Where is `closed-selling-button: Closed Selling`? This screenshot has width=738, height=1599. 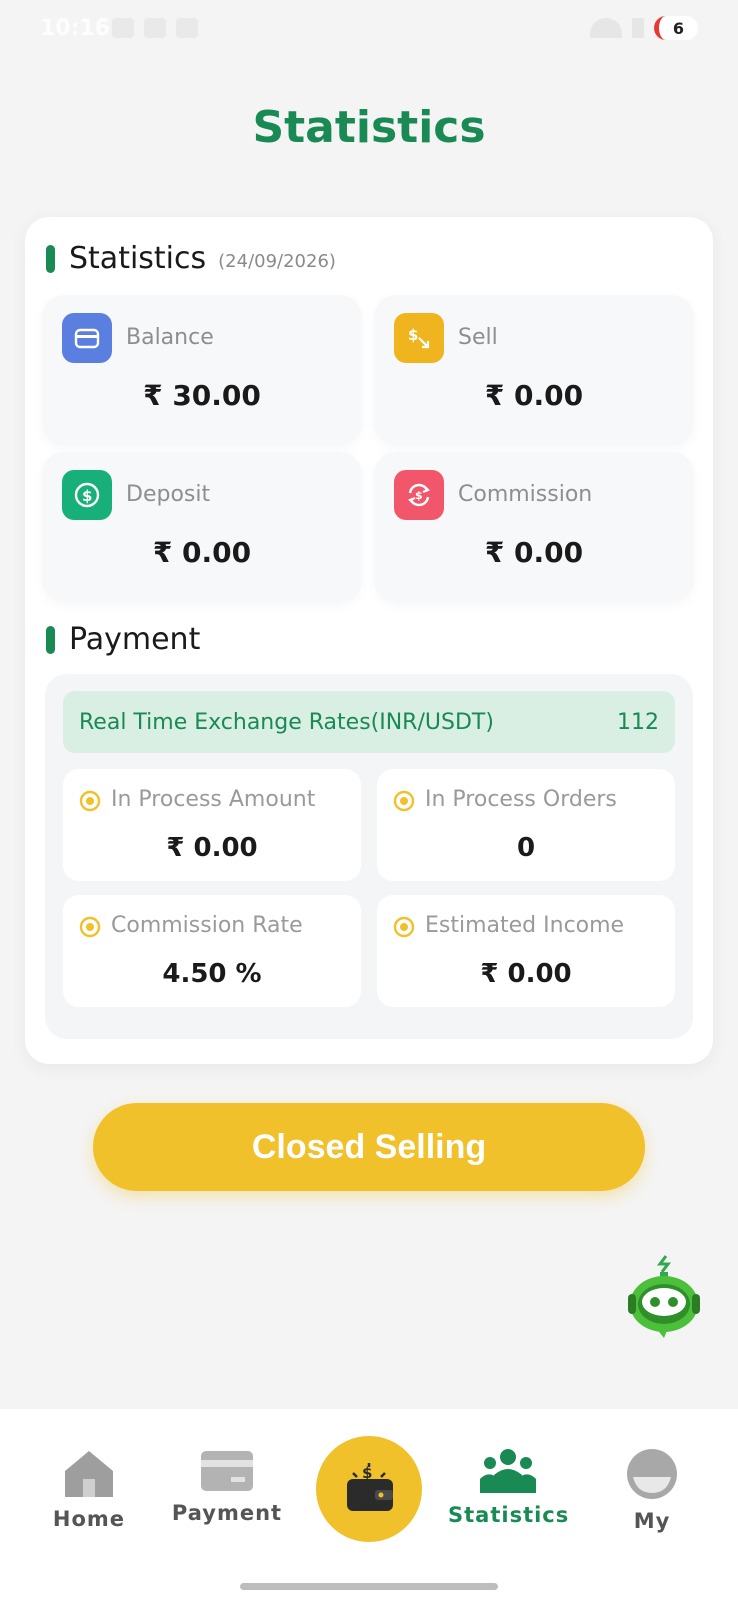
closed-selling-button: Closed Selling is located at coordinates (369, 1147).